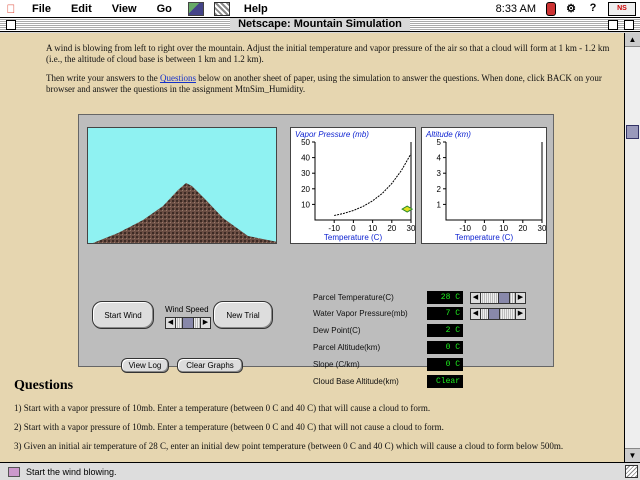  I want to click on window-title-bar: Netscape: Mountain Simulation, so click(320, 25).